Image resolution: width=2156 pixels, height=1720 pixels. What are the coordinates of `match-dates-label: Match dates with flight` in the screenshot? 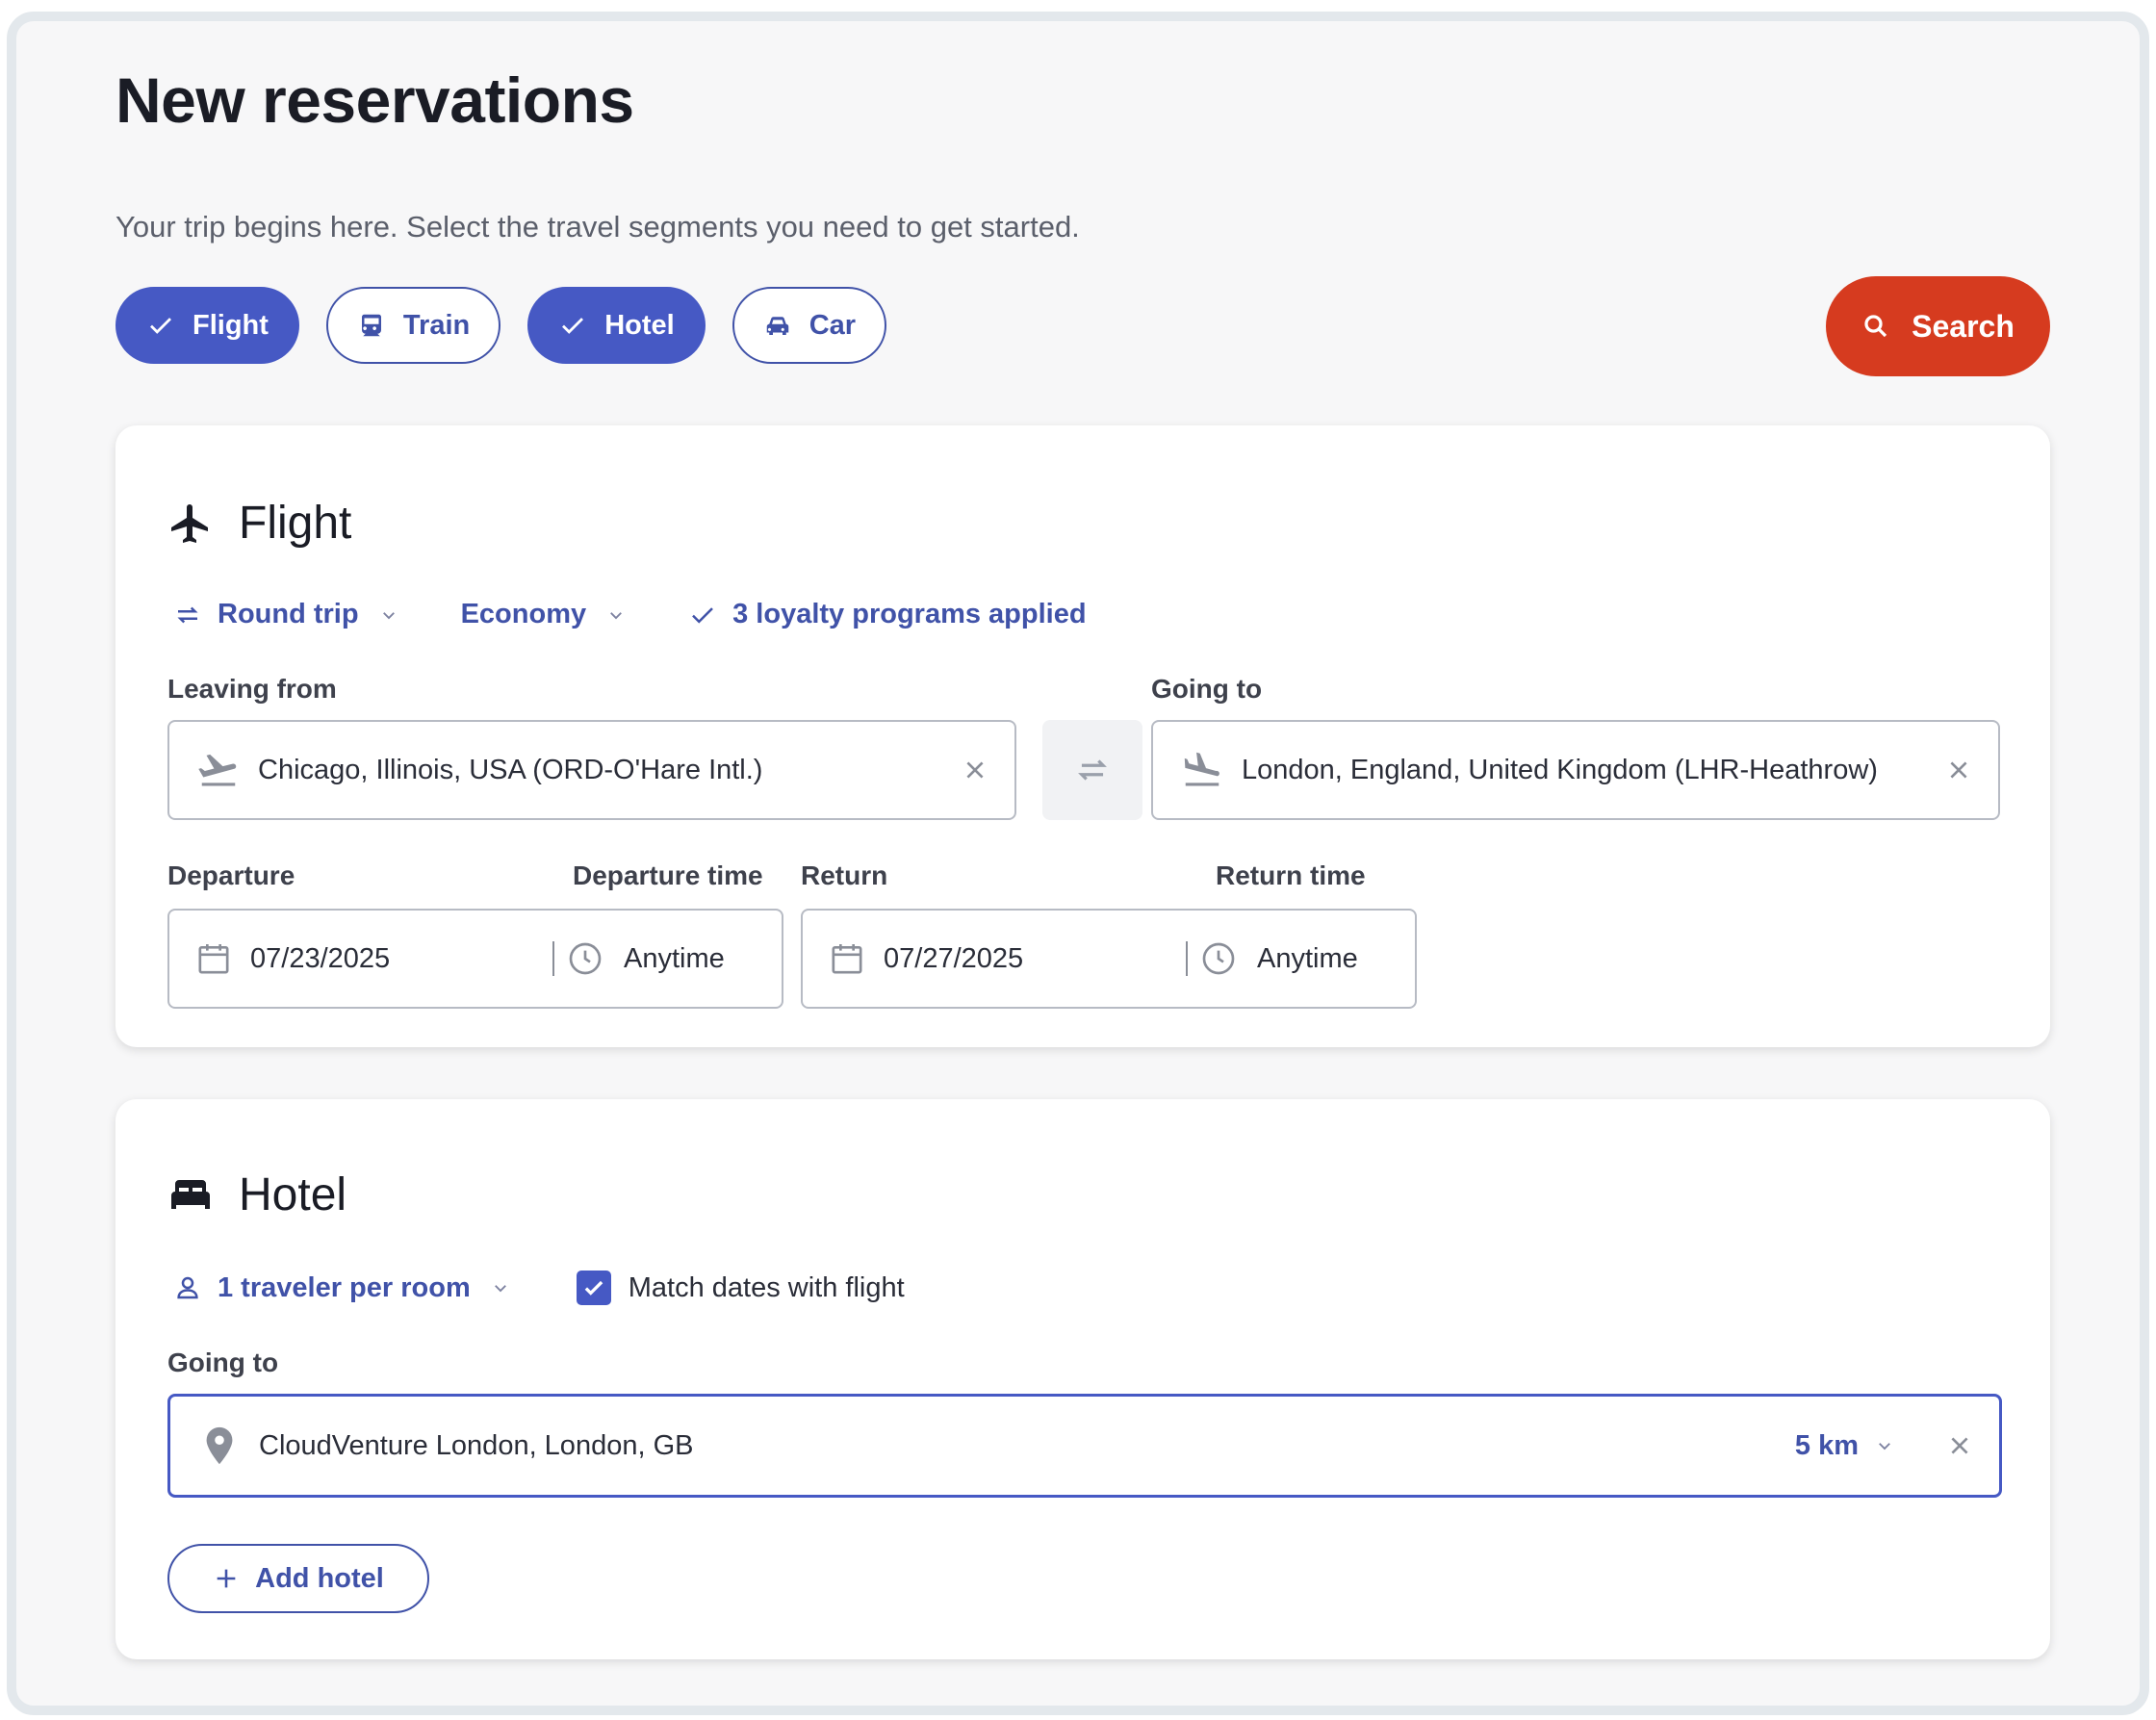 It's located at (766, 1287).